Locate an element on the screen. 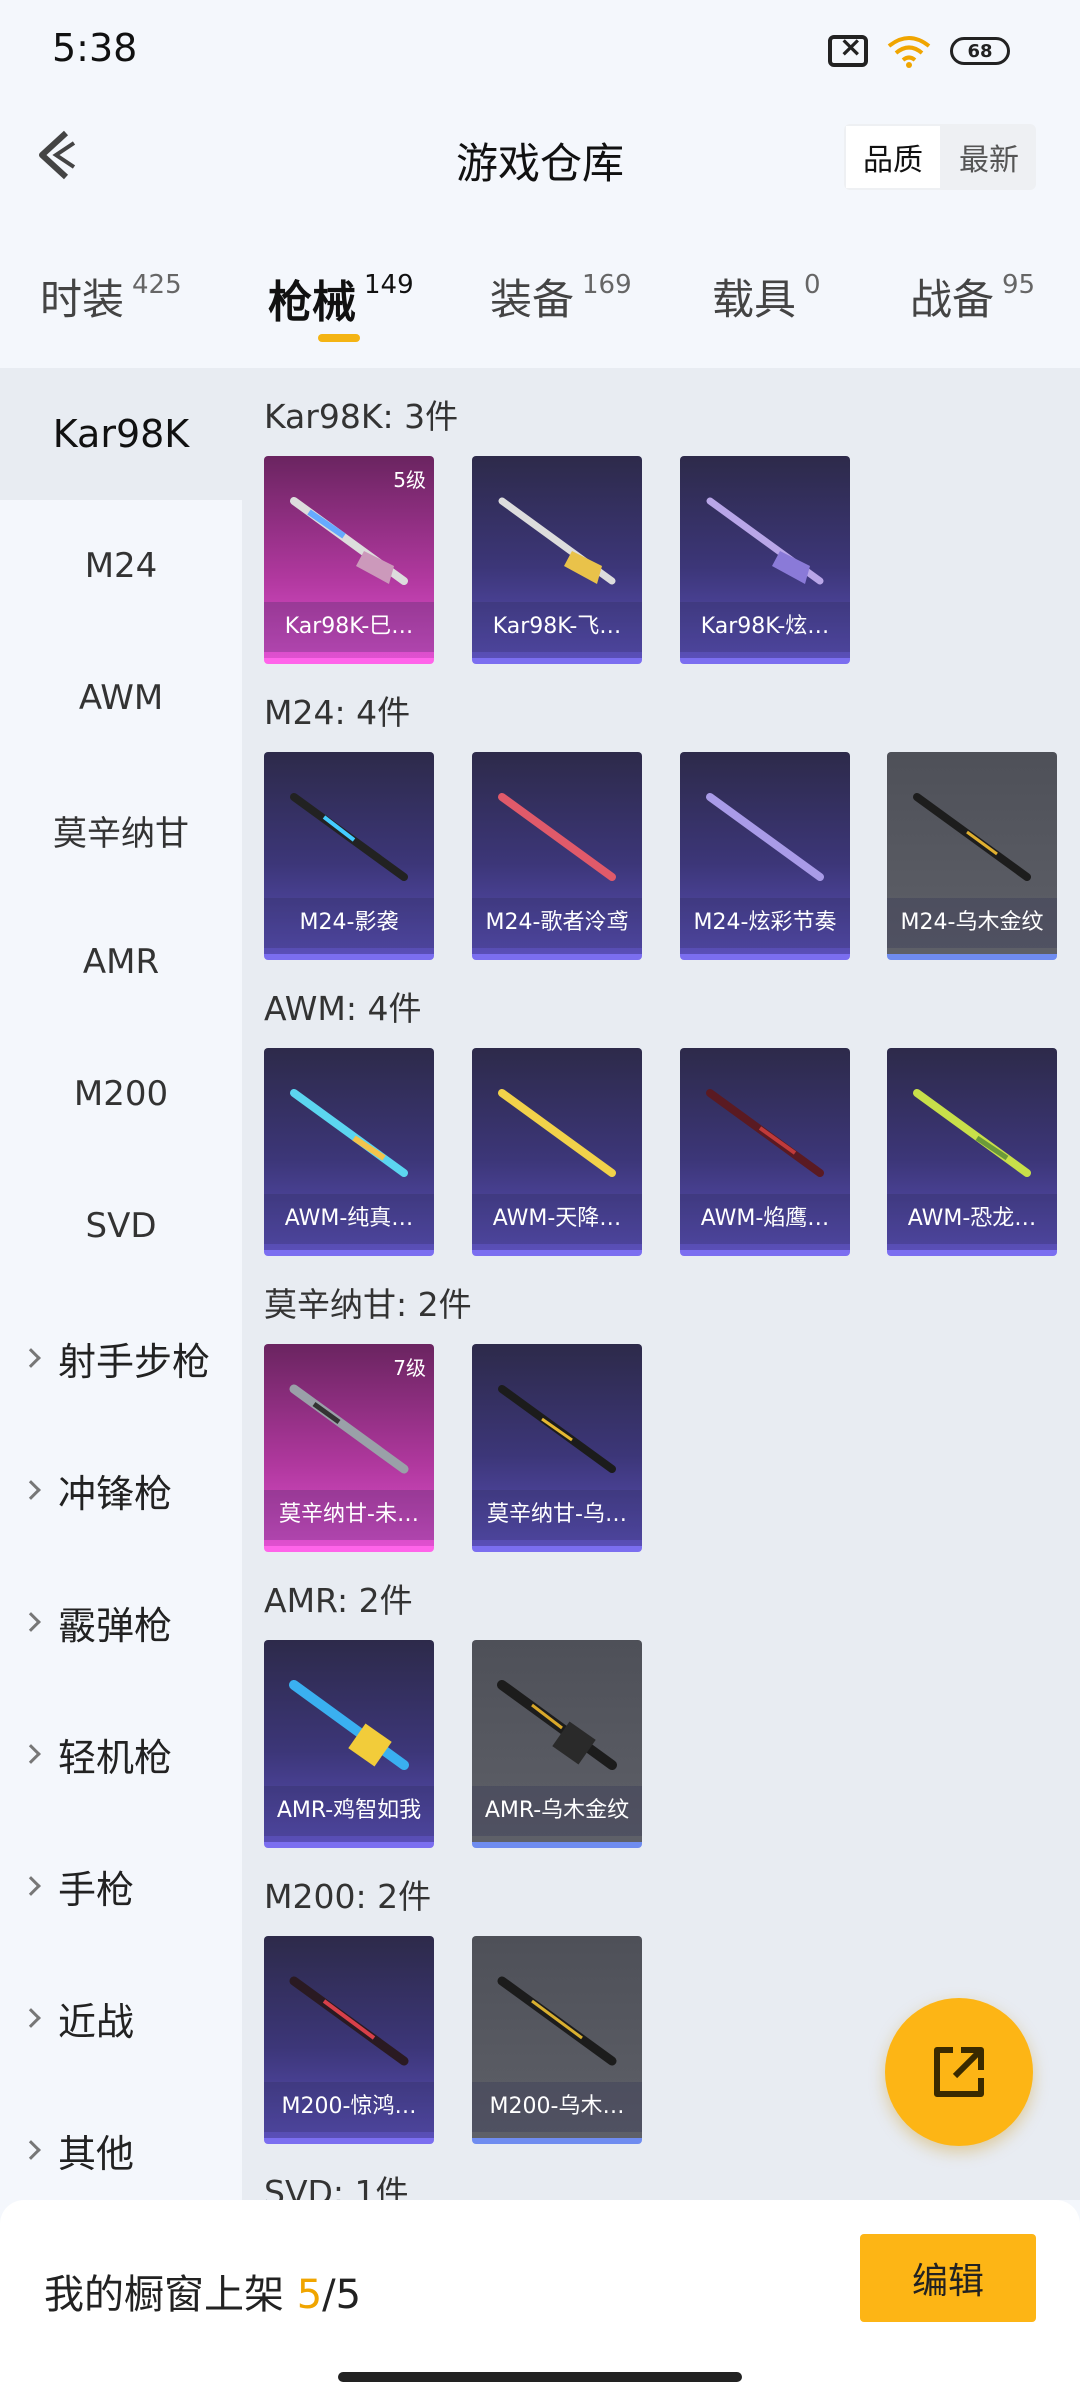 The width and height of the screenshot is (1080, 2400). sidebar-group-dmr: 射手步枪 is located at coordinates (121, 1358).